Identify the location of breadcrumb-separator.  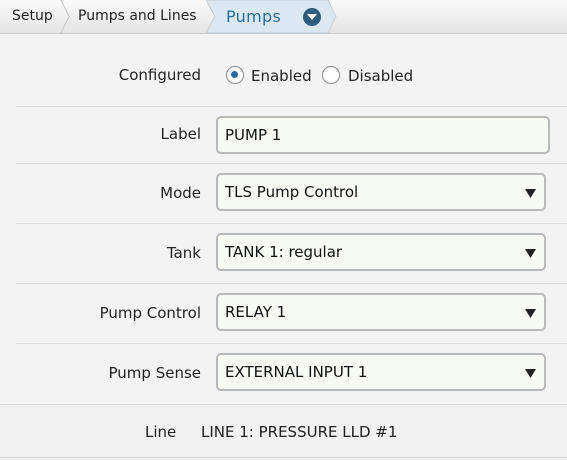
(65, 16).